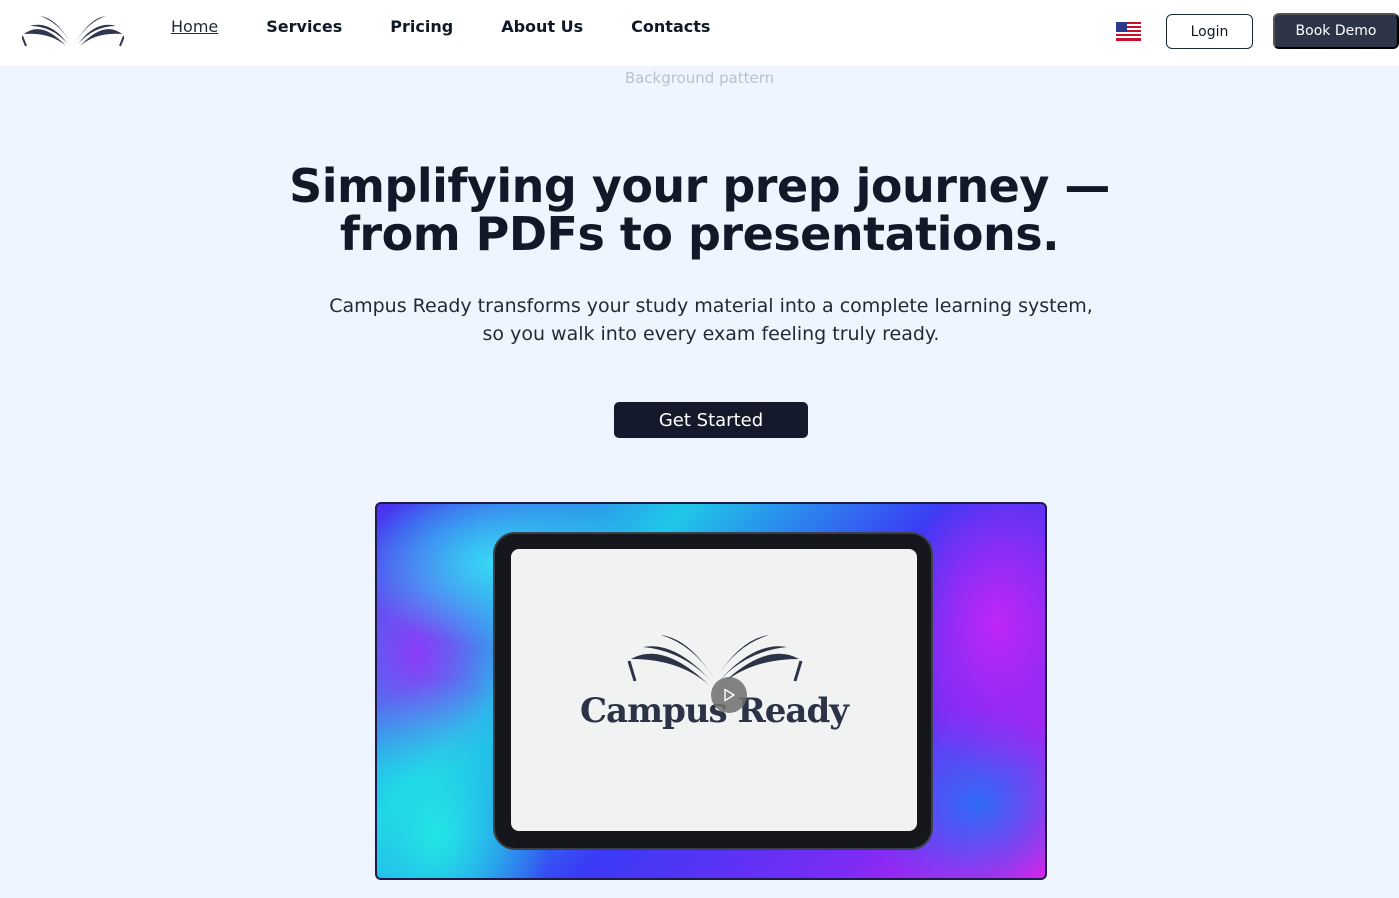  Describe the element at coordinates (1209, 31) in the screenshot. I see `login-button: Login` at that location.